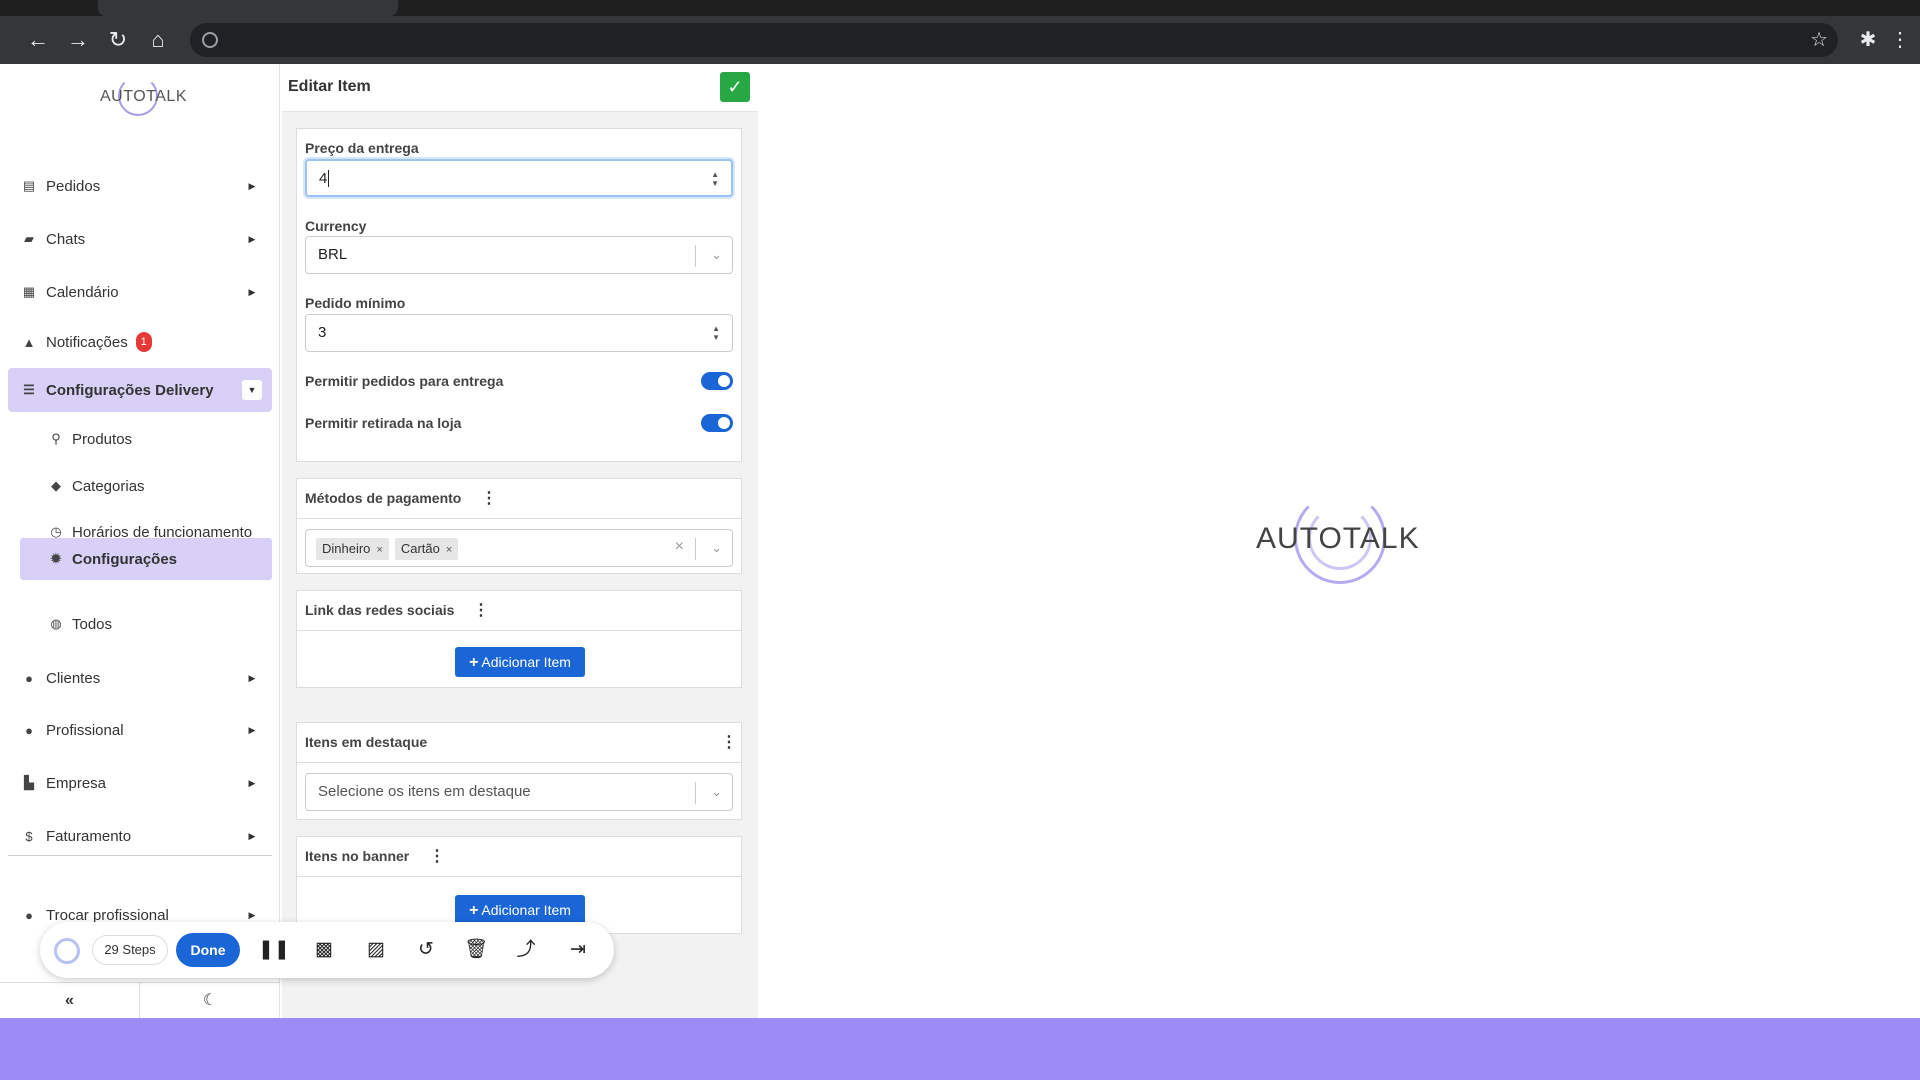  I want to click on select-divider, so click(695, 256).